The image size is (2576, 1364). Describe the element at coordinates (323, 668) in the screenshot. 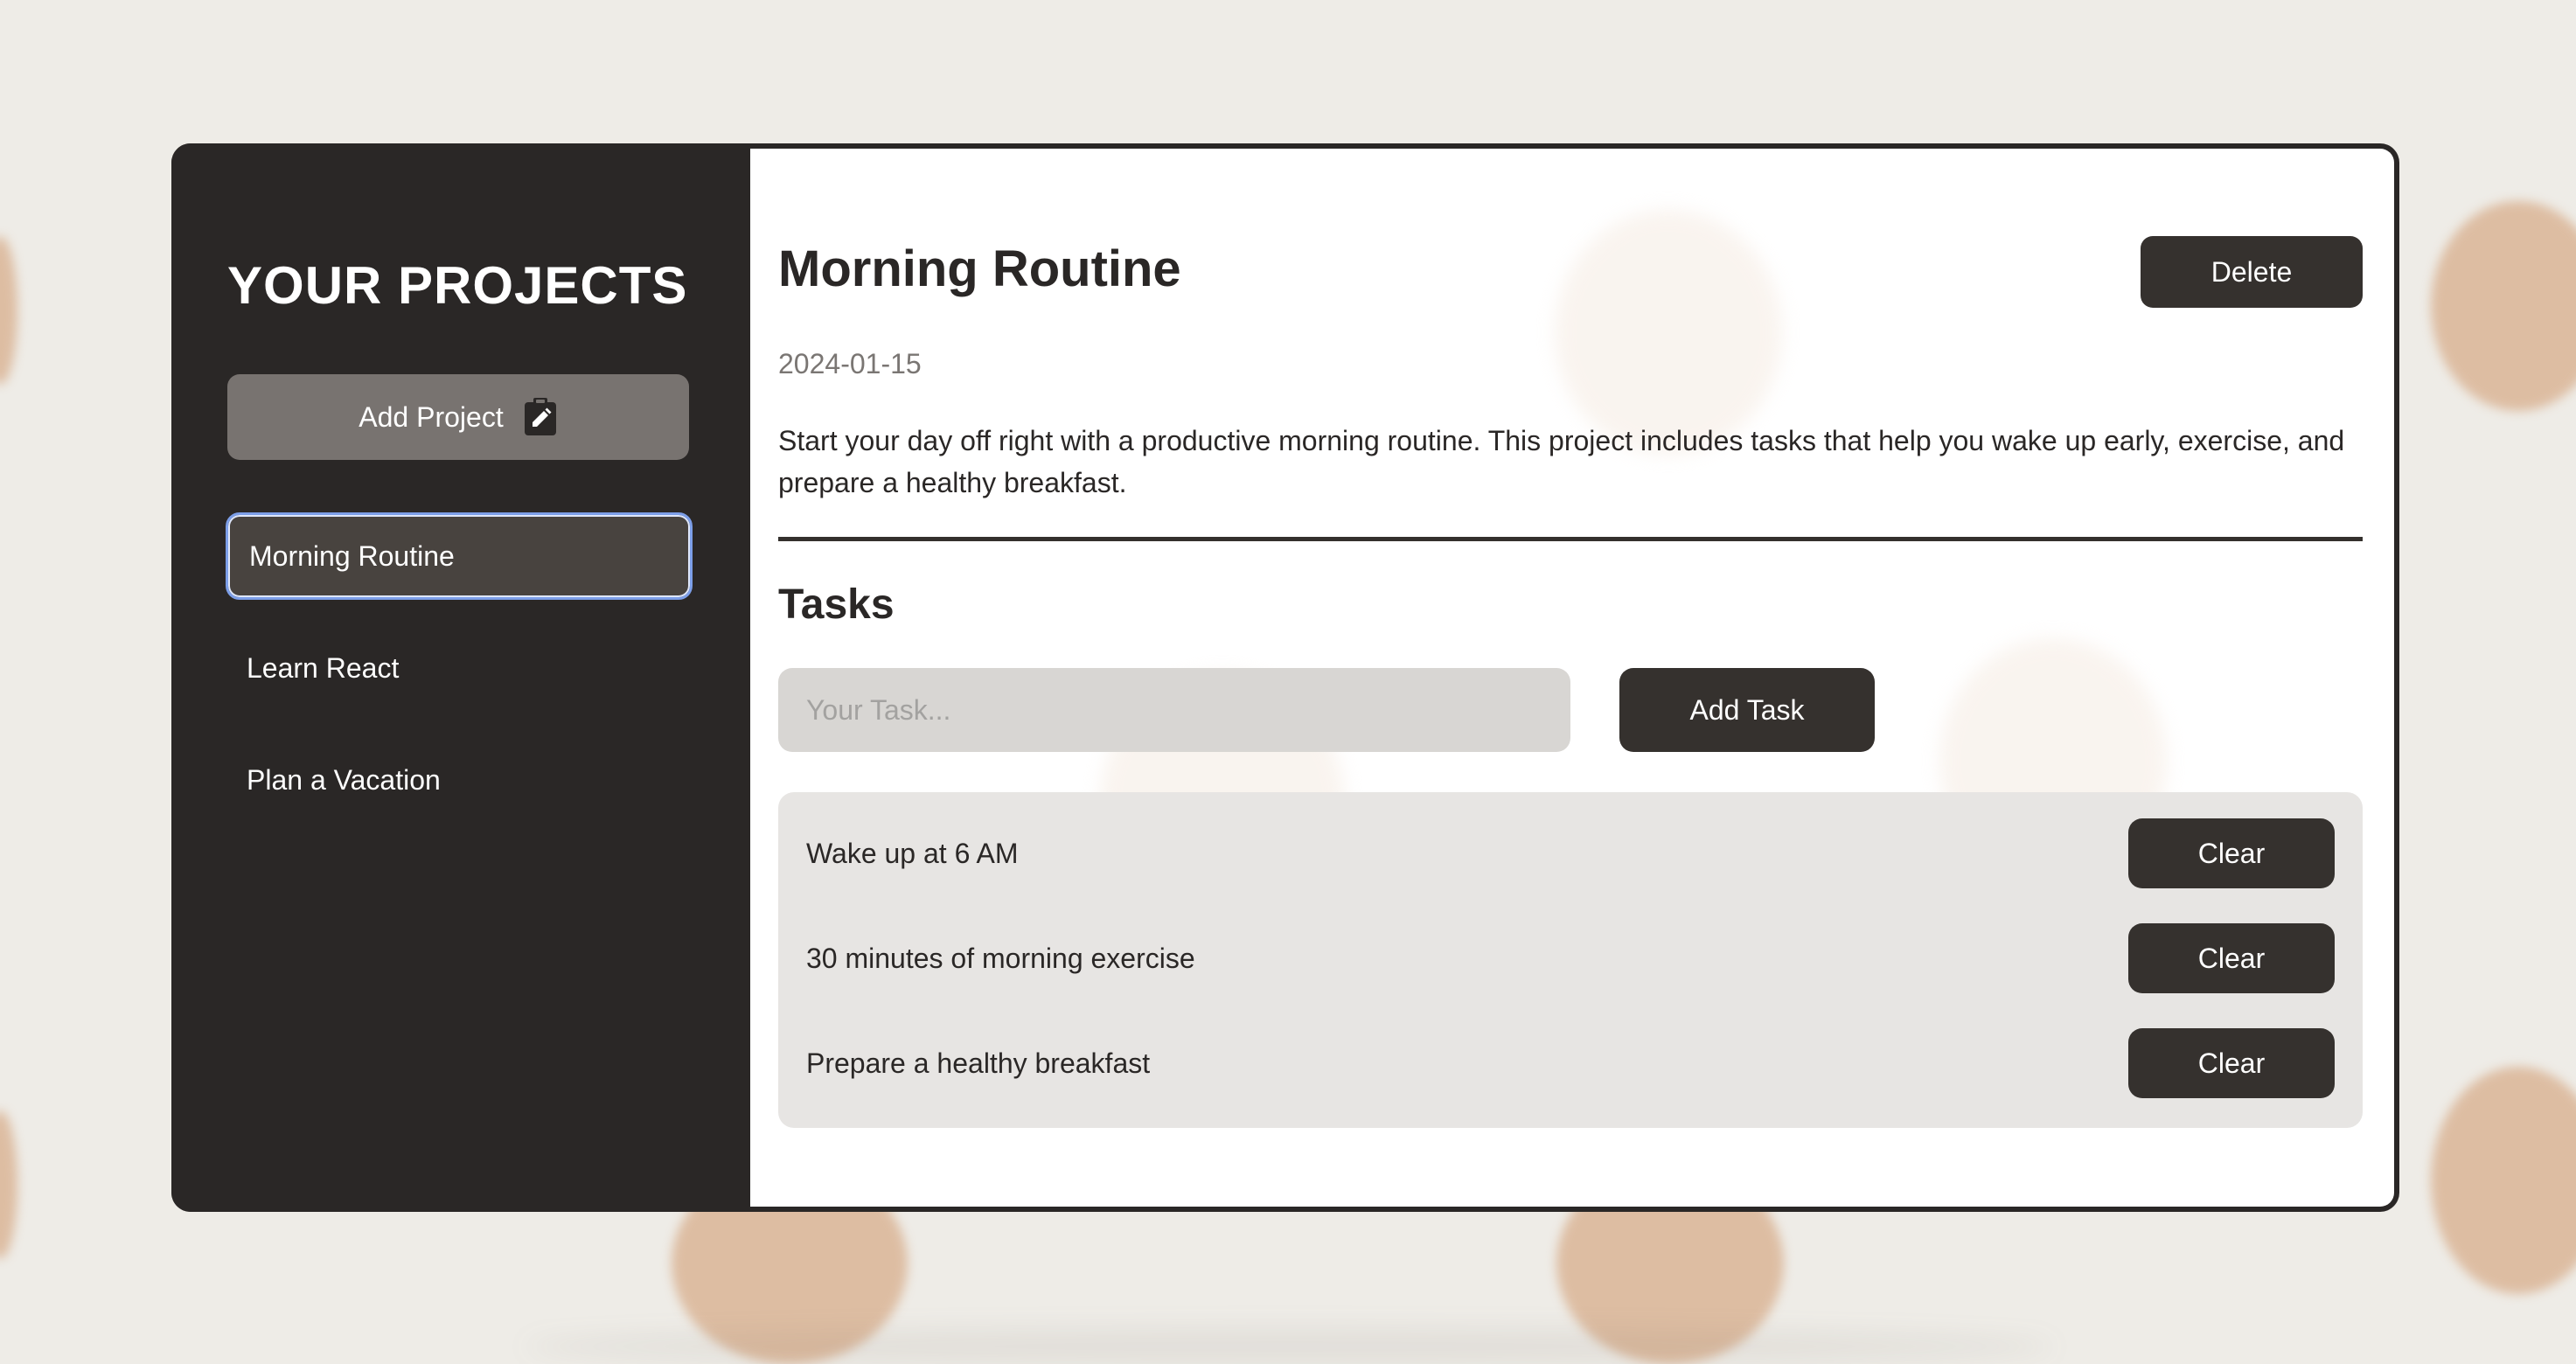

I see `project-item-label: Learn React` at that location.